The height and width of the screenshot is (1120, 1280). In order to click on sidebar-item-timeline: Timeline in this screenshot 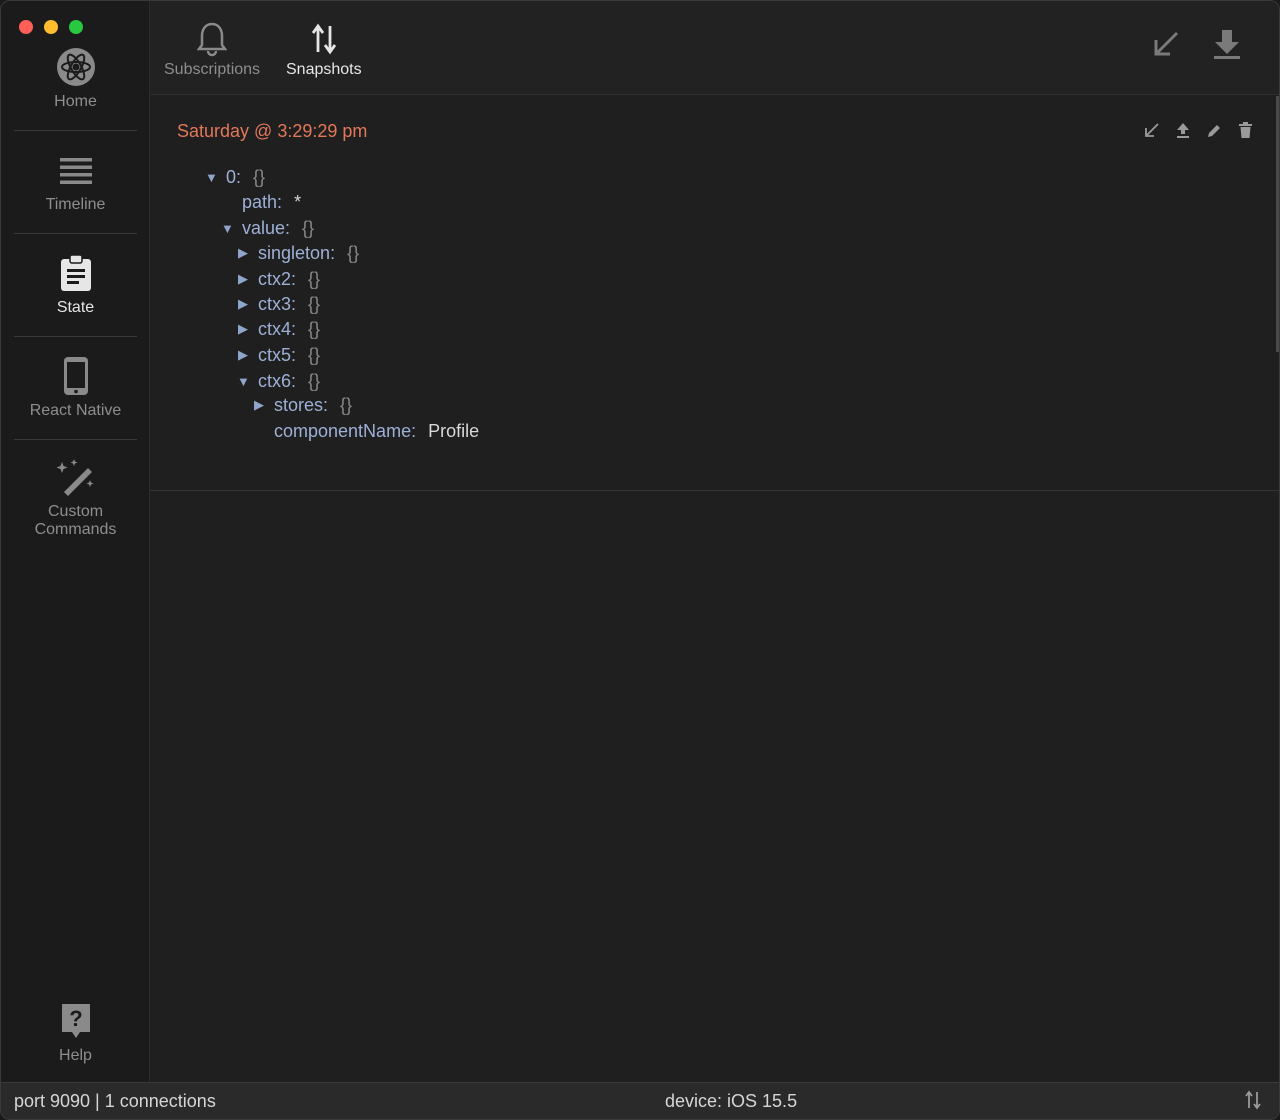, I will do `click(75, 182)`.